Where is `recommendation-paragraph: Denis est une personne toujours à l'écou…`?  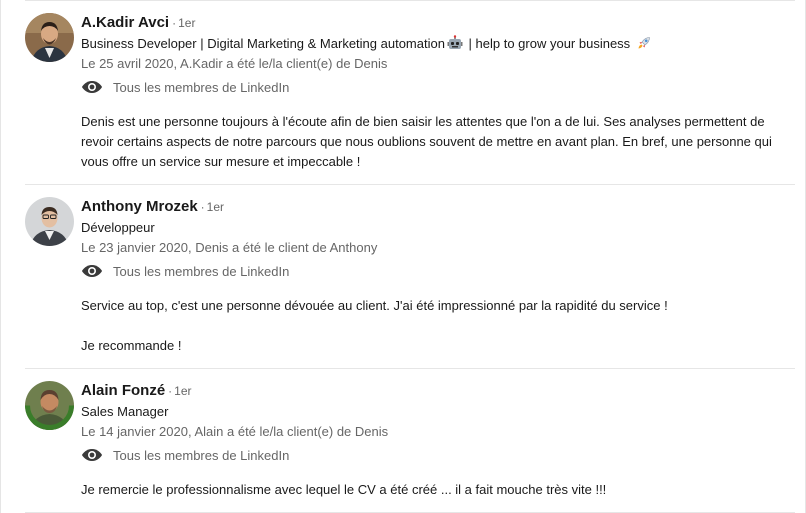
recommendation-paragraph: Denis est une personne toujours à l'écou… is located at coordinates (426, 141).